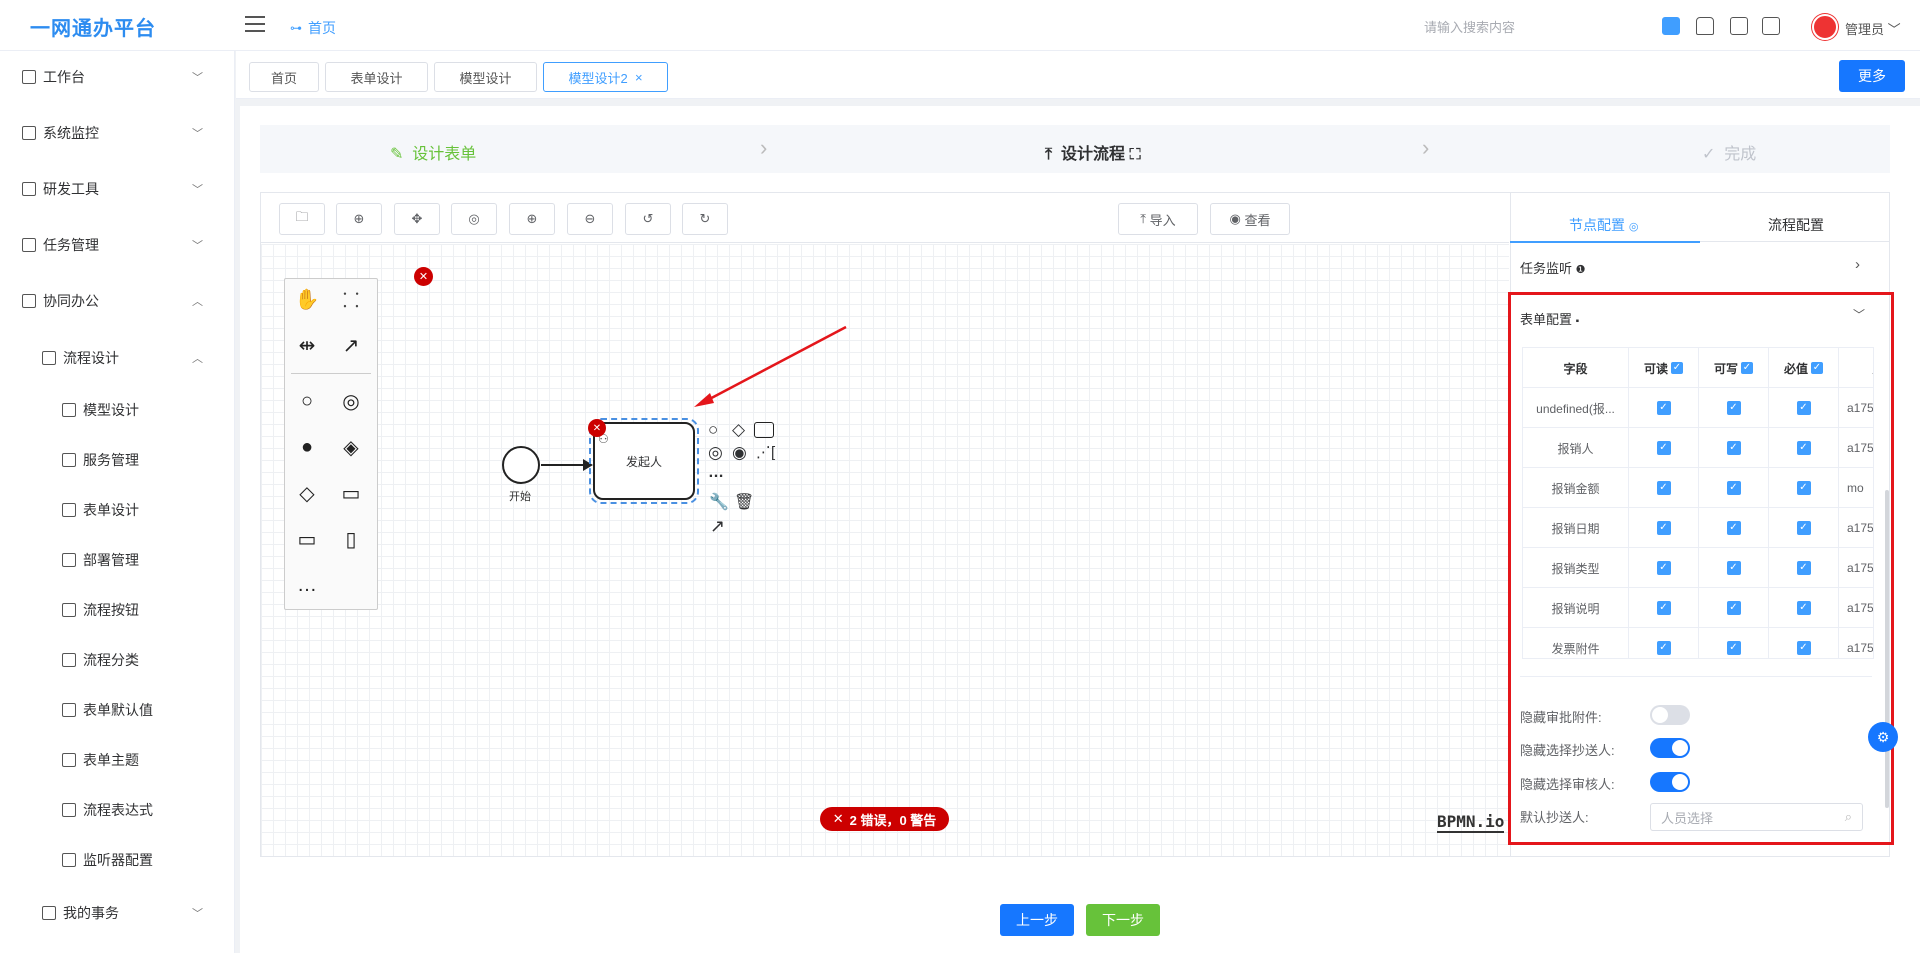 Image resolution: width=1920 pixels, height=953 pixels. Describe the element at coordinates (255, 25) in the screenshot. I see `menu-toggle-icon` at that location.